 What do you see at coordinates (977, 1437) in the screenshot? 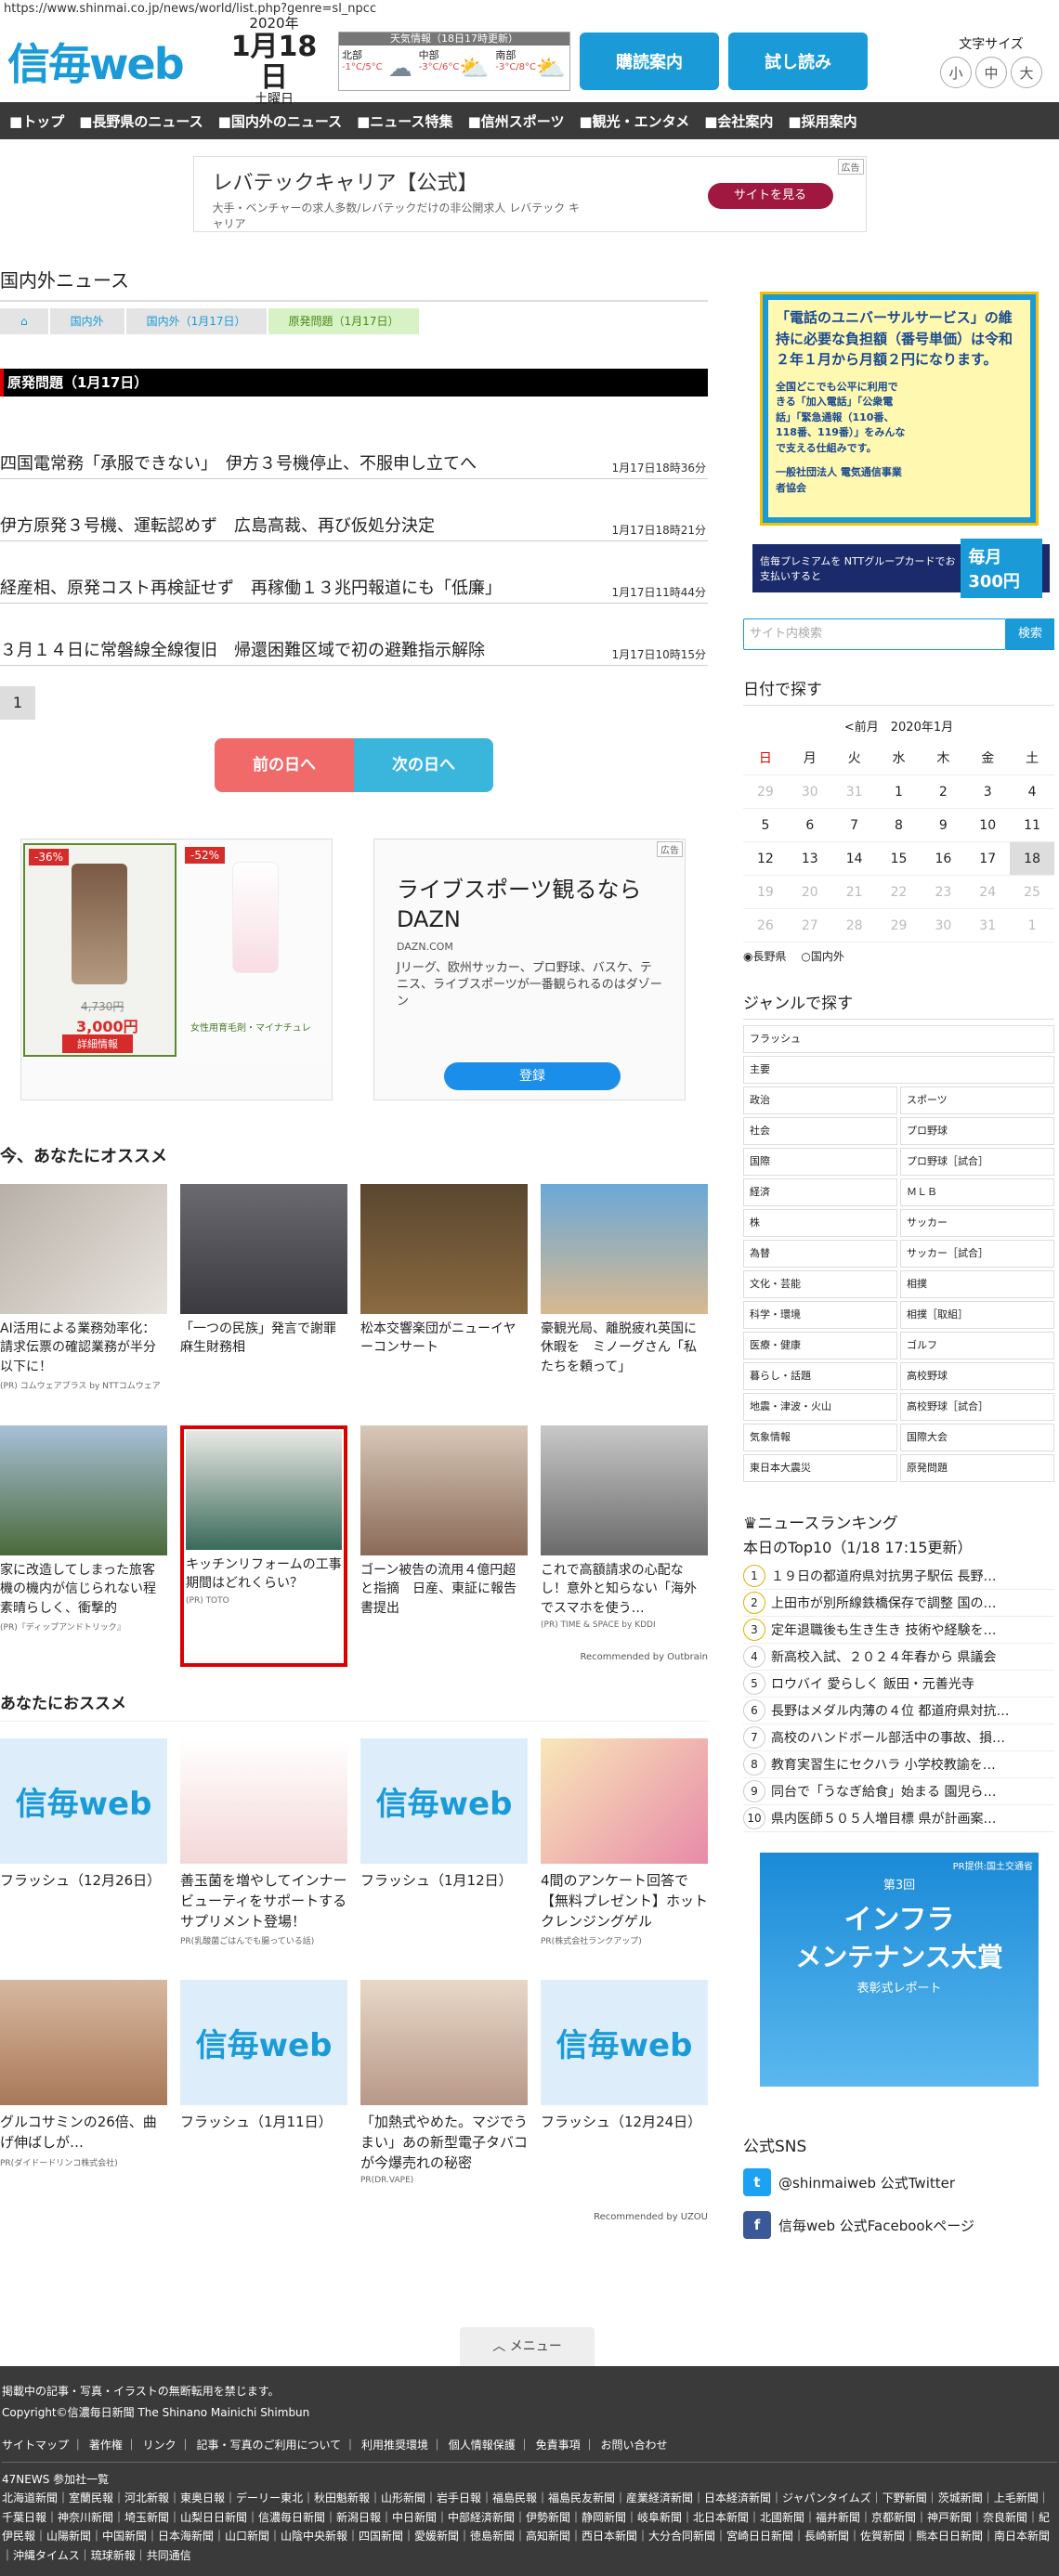
I see `genre-item: 国際大会` at bounding box center [977, 1437].